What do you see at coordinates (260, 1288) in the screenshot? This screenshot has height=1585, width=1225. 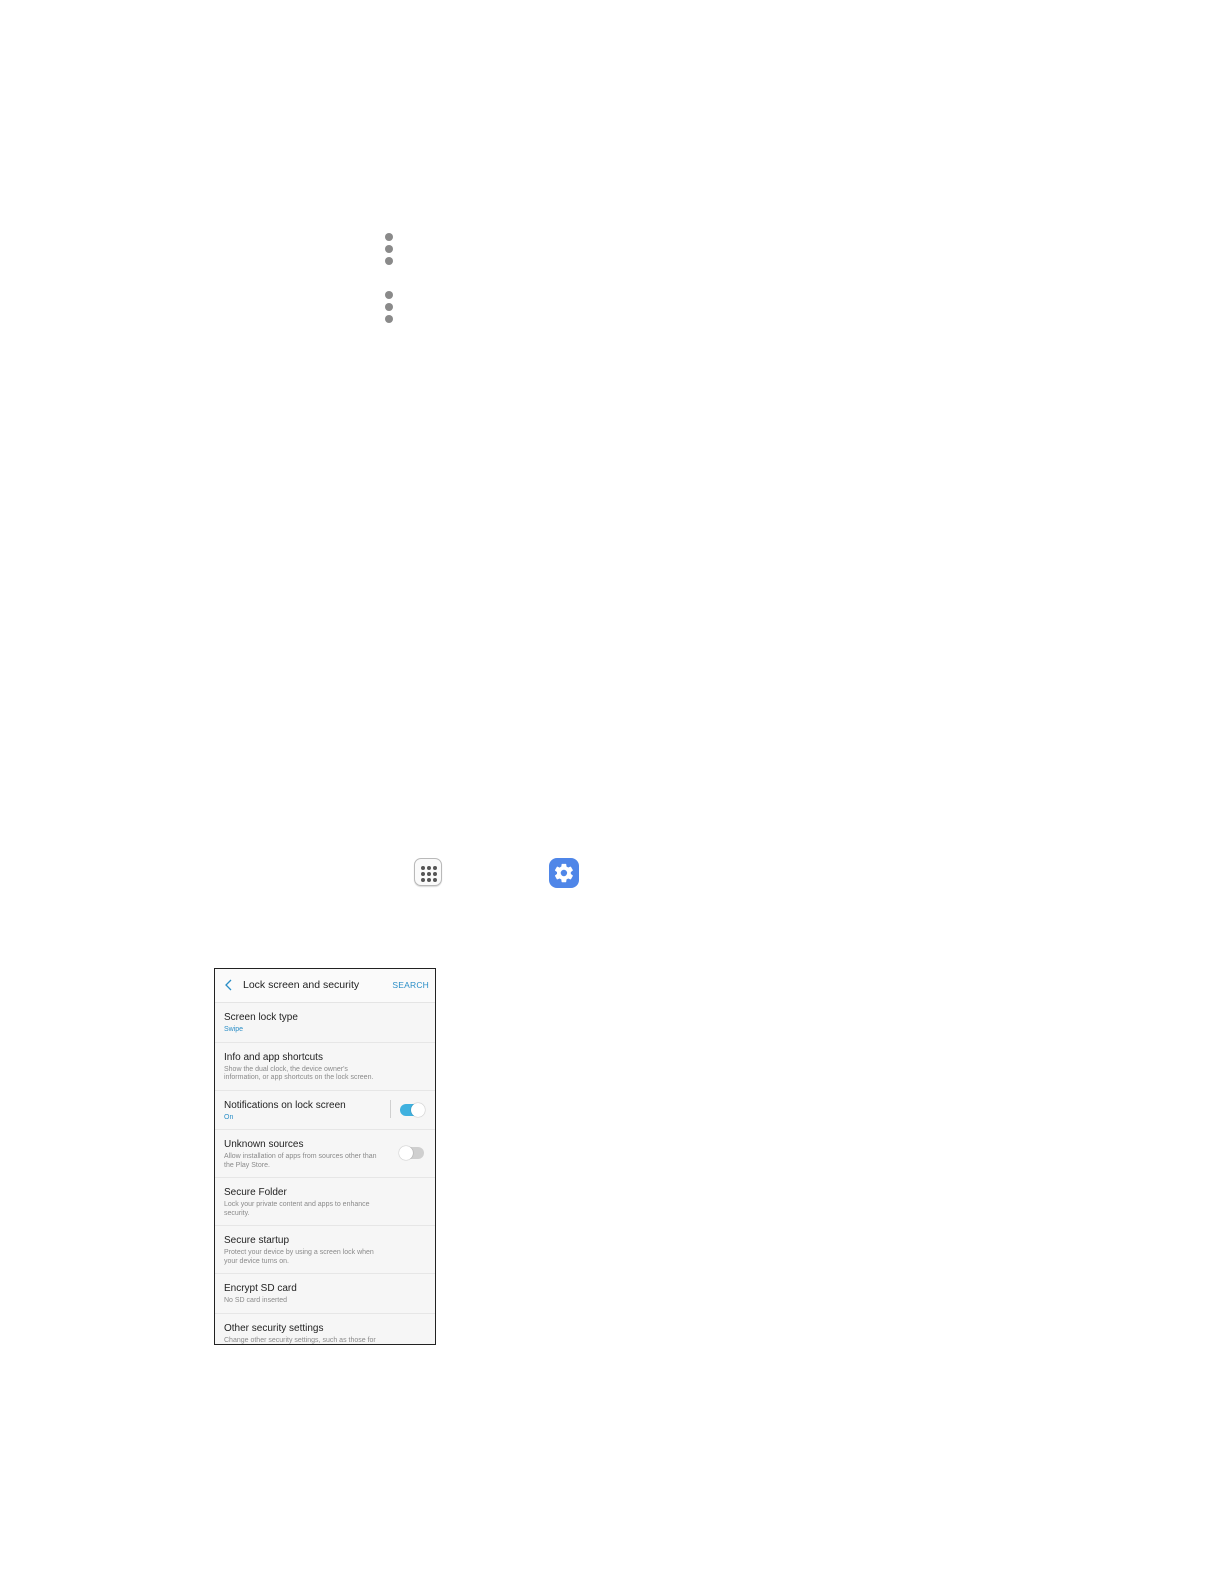 I see `setting-title: Encrypt SD card` at bounding box center [260, 1288].